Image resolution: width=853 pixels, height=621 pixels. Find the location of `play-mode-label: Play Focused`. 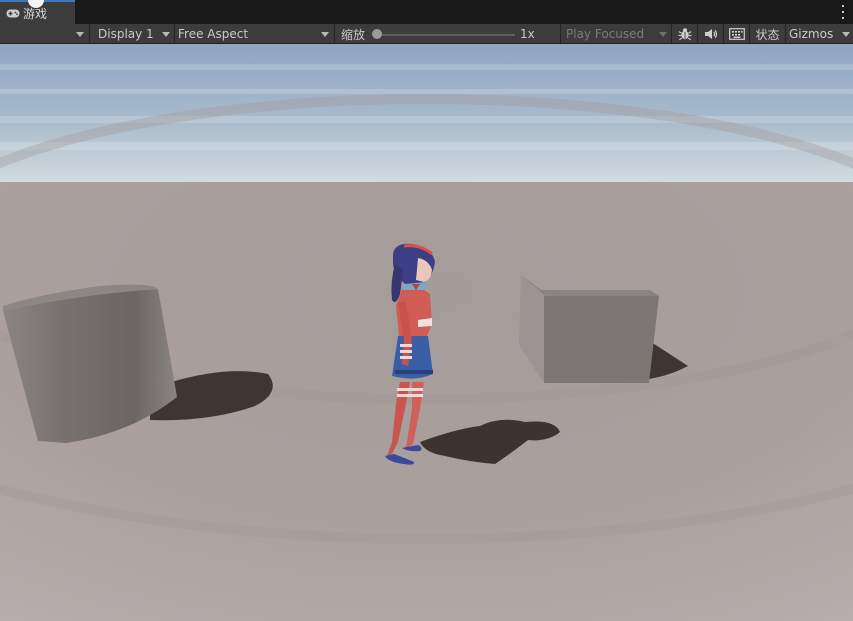

play-mode-label: Play Focused is located at coordinates (605, 34).